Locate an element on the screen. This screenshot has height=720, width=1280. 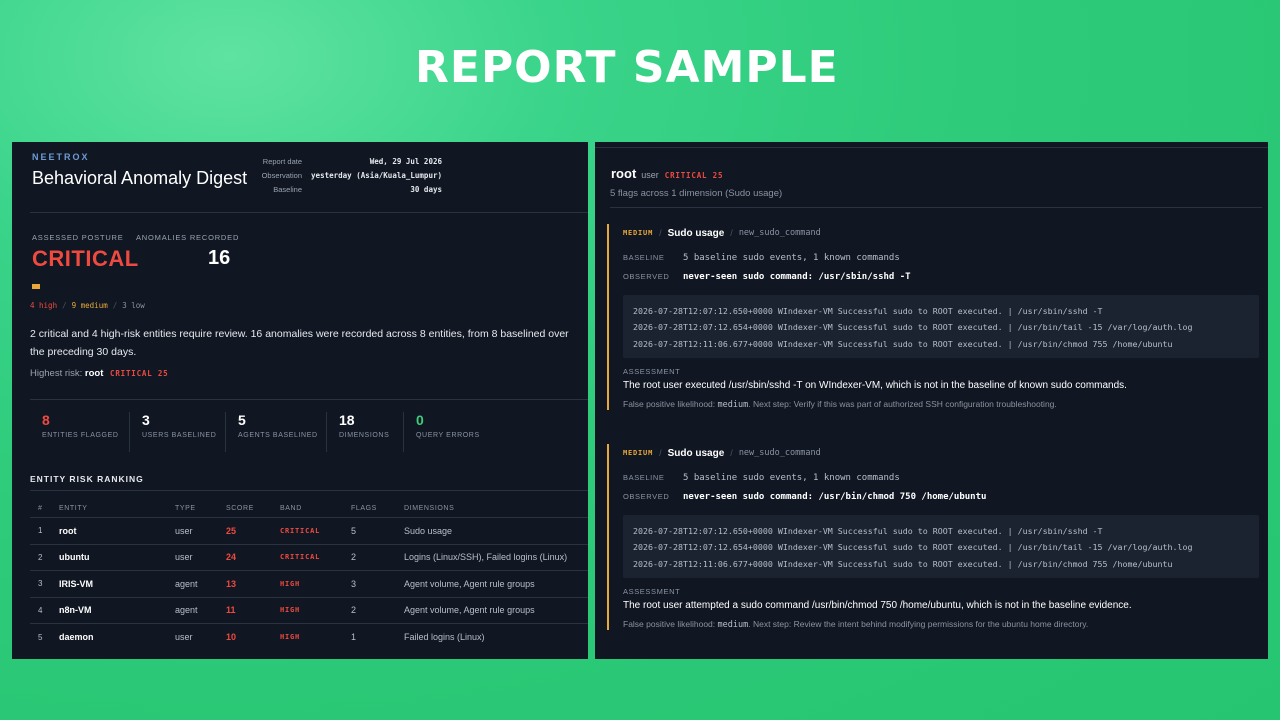
row-score: 10 is located at coordinates (231, 637).